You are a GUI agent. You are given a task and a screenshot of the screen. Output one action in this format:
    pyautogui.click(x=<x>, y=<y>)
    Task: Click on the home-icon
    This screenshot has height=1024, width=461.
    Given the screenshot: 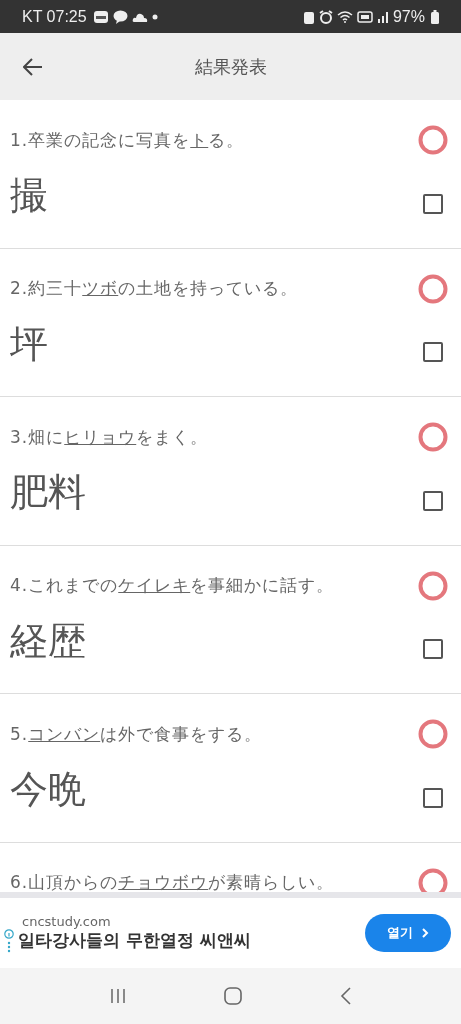 What is the action you would take?
    pyautogui.click(x=233, y=996)
    